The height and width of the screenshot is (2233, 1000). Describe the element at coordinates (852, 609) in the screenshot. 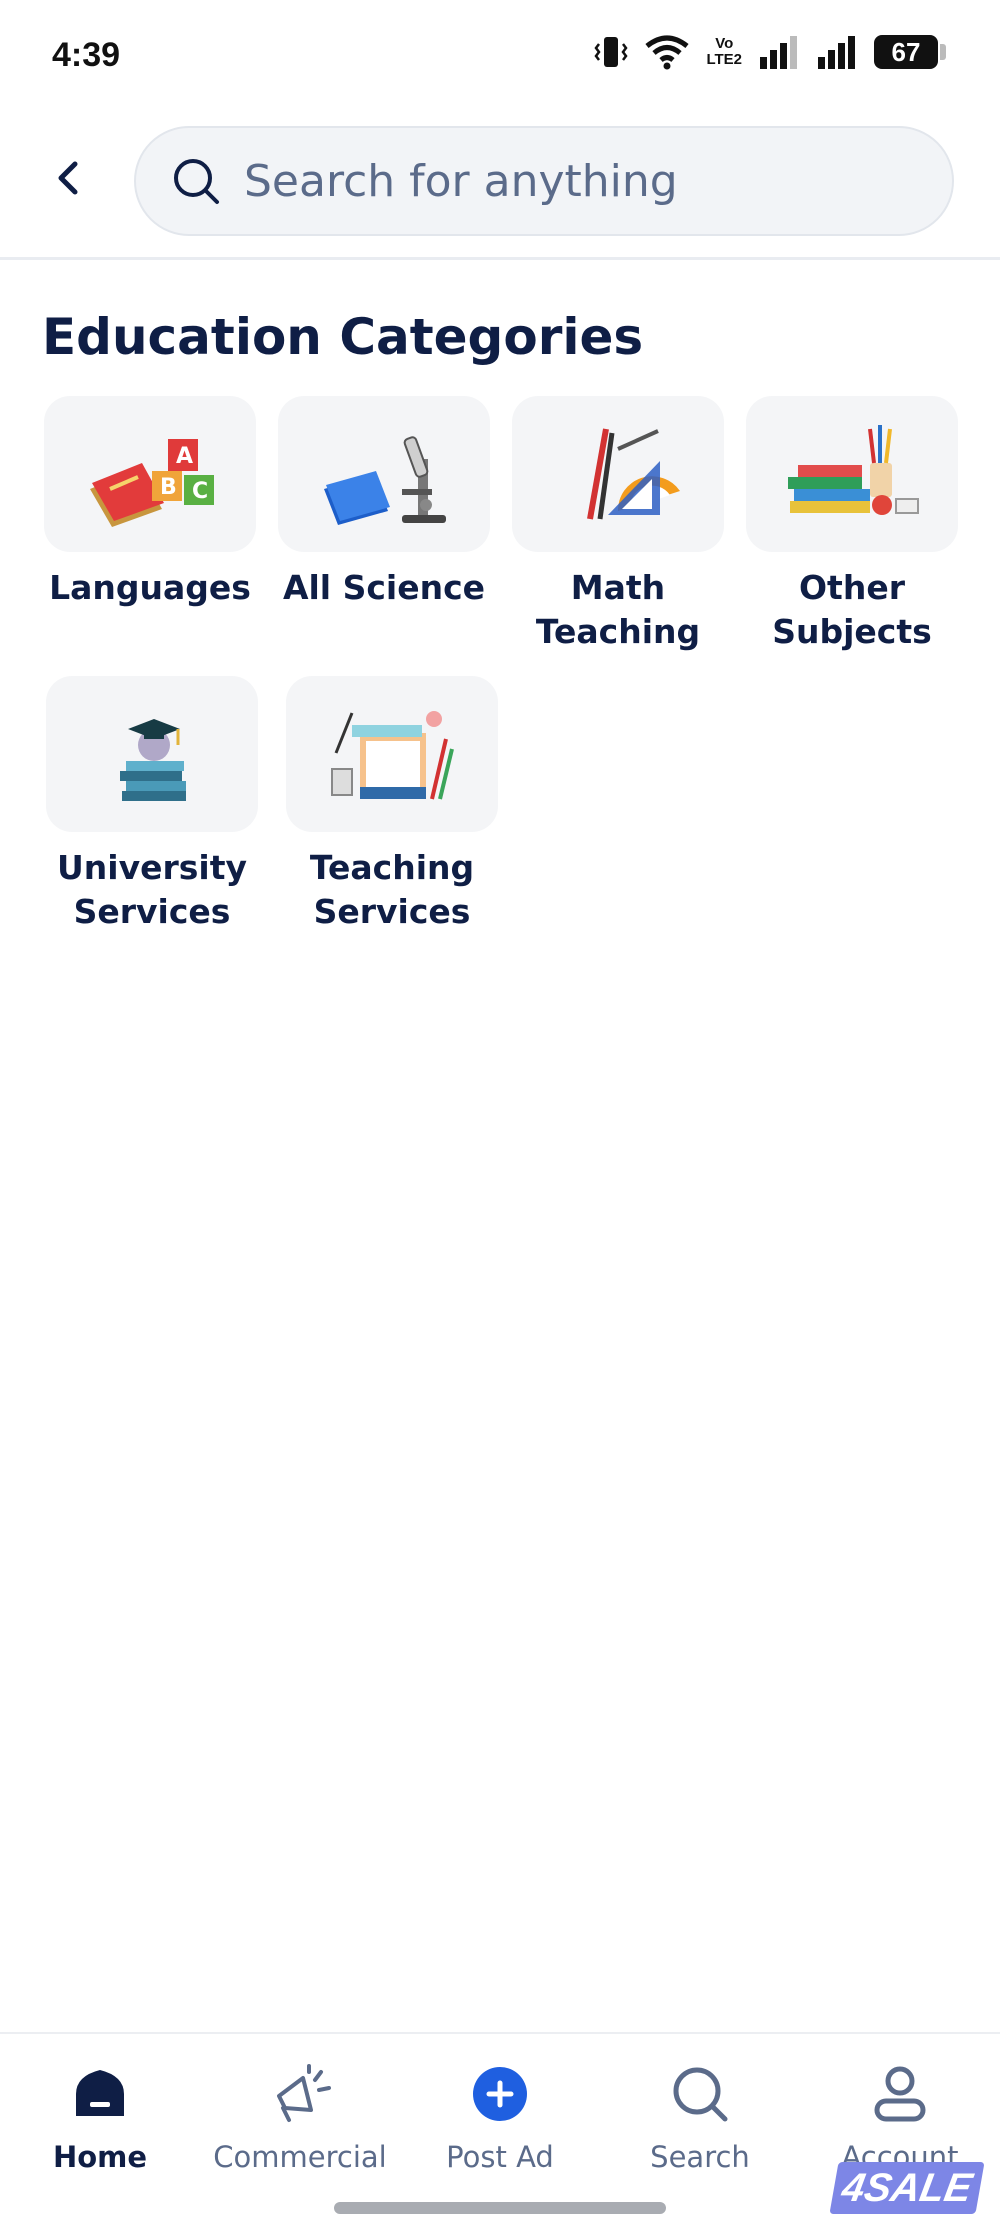

I see `category-label: Other Subjects` at that location.